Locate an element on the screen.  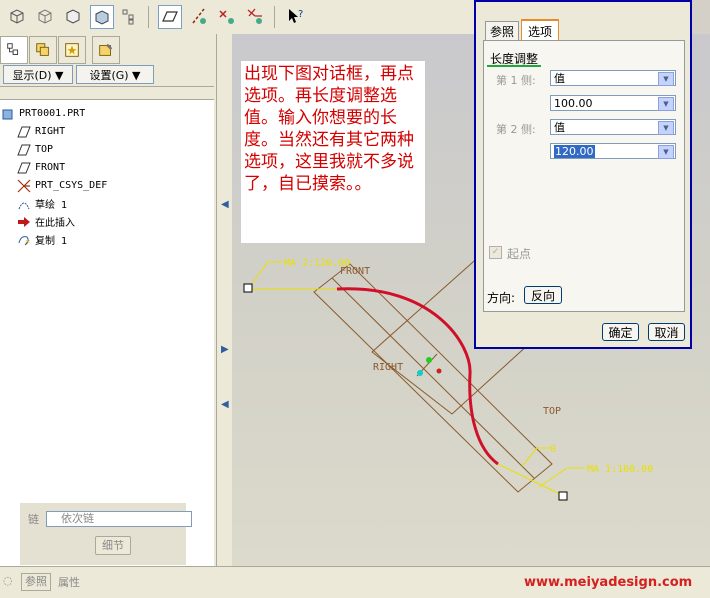
props-tab: 属性 is located at coordinates (69, 582).